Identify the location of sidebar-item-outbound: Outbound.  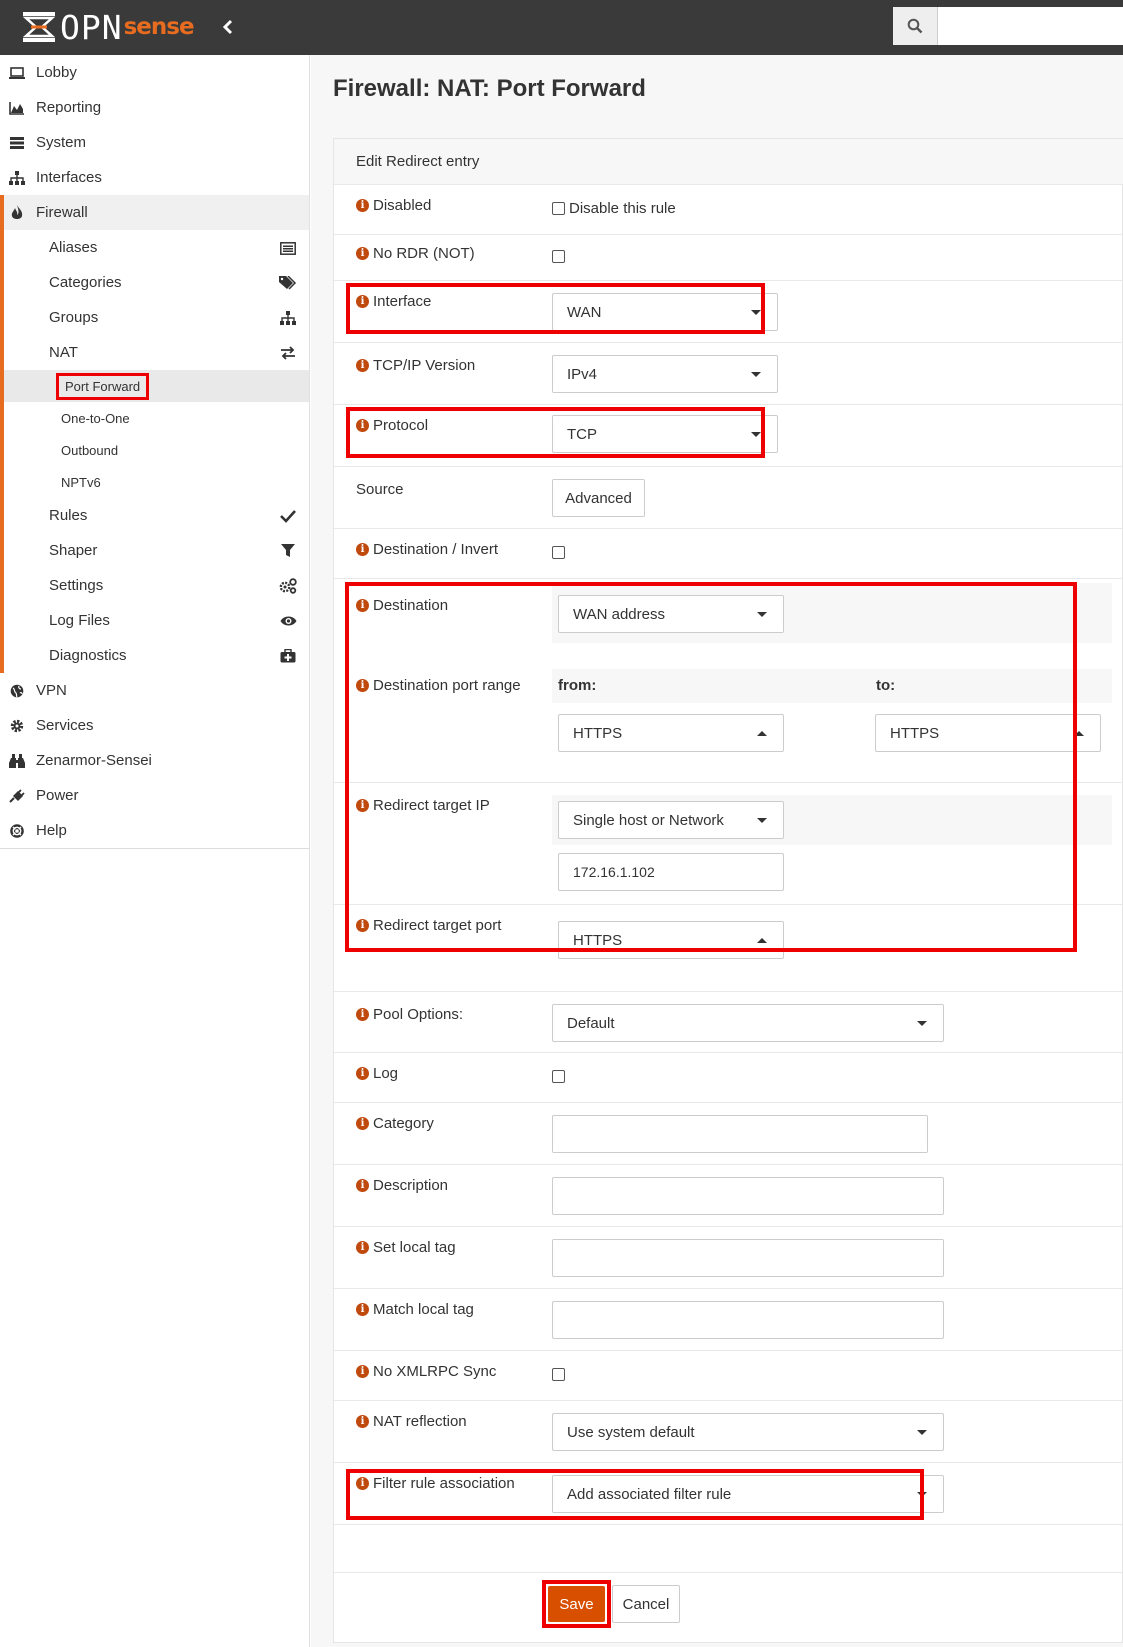
(156, 450).